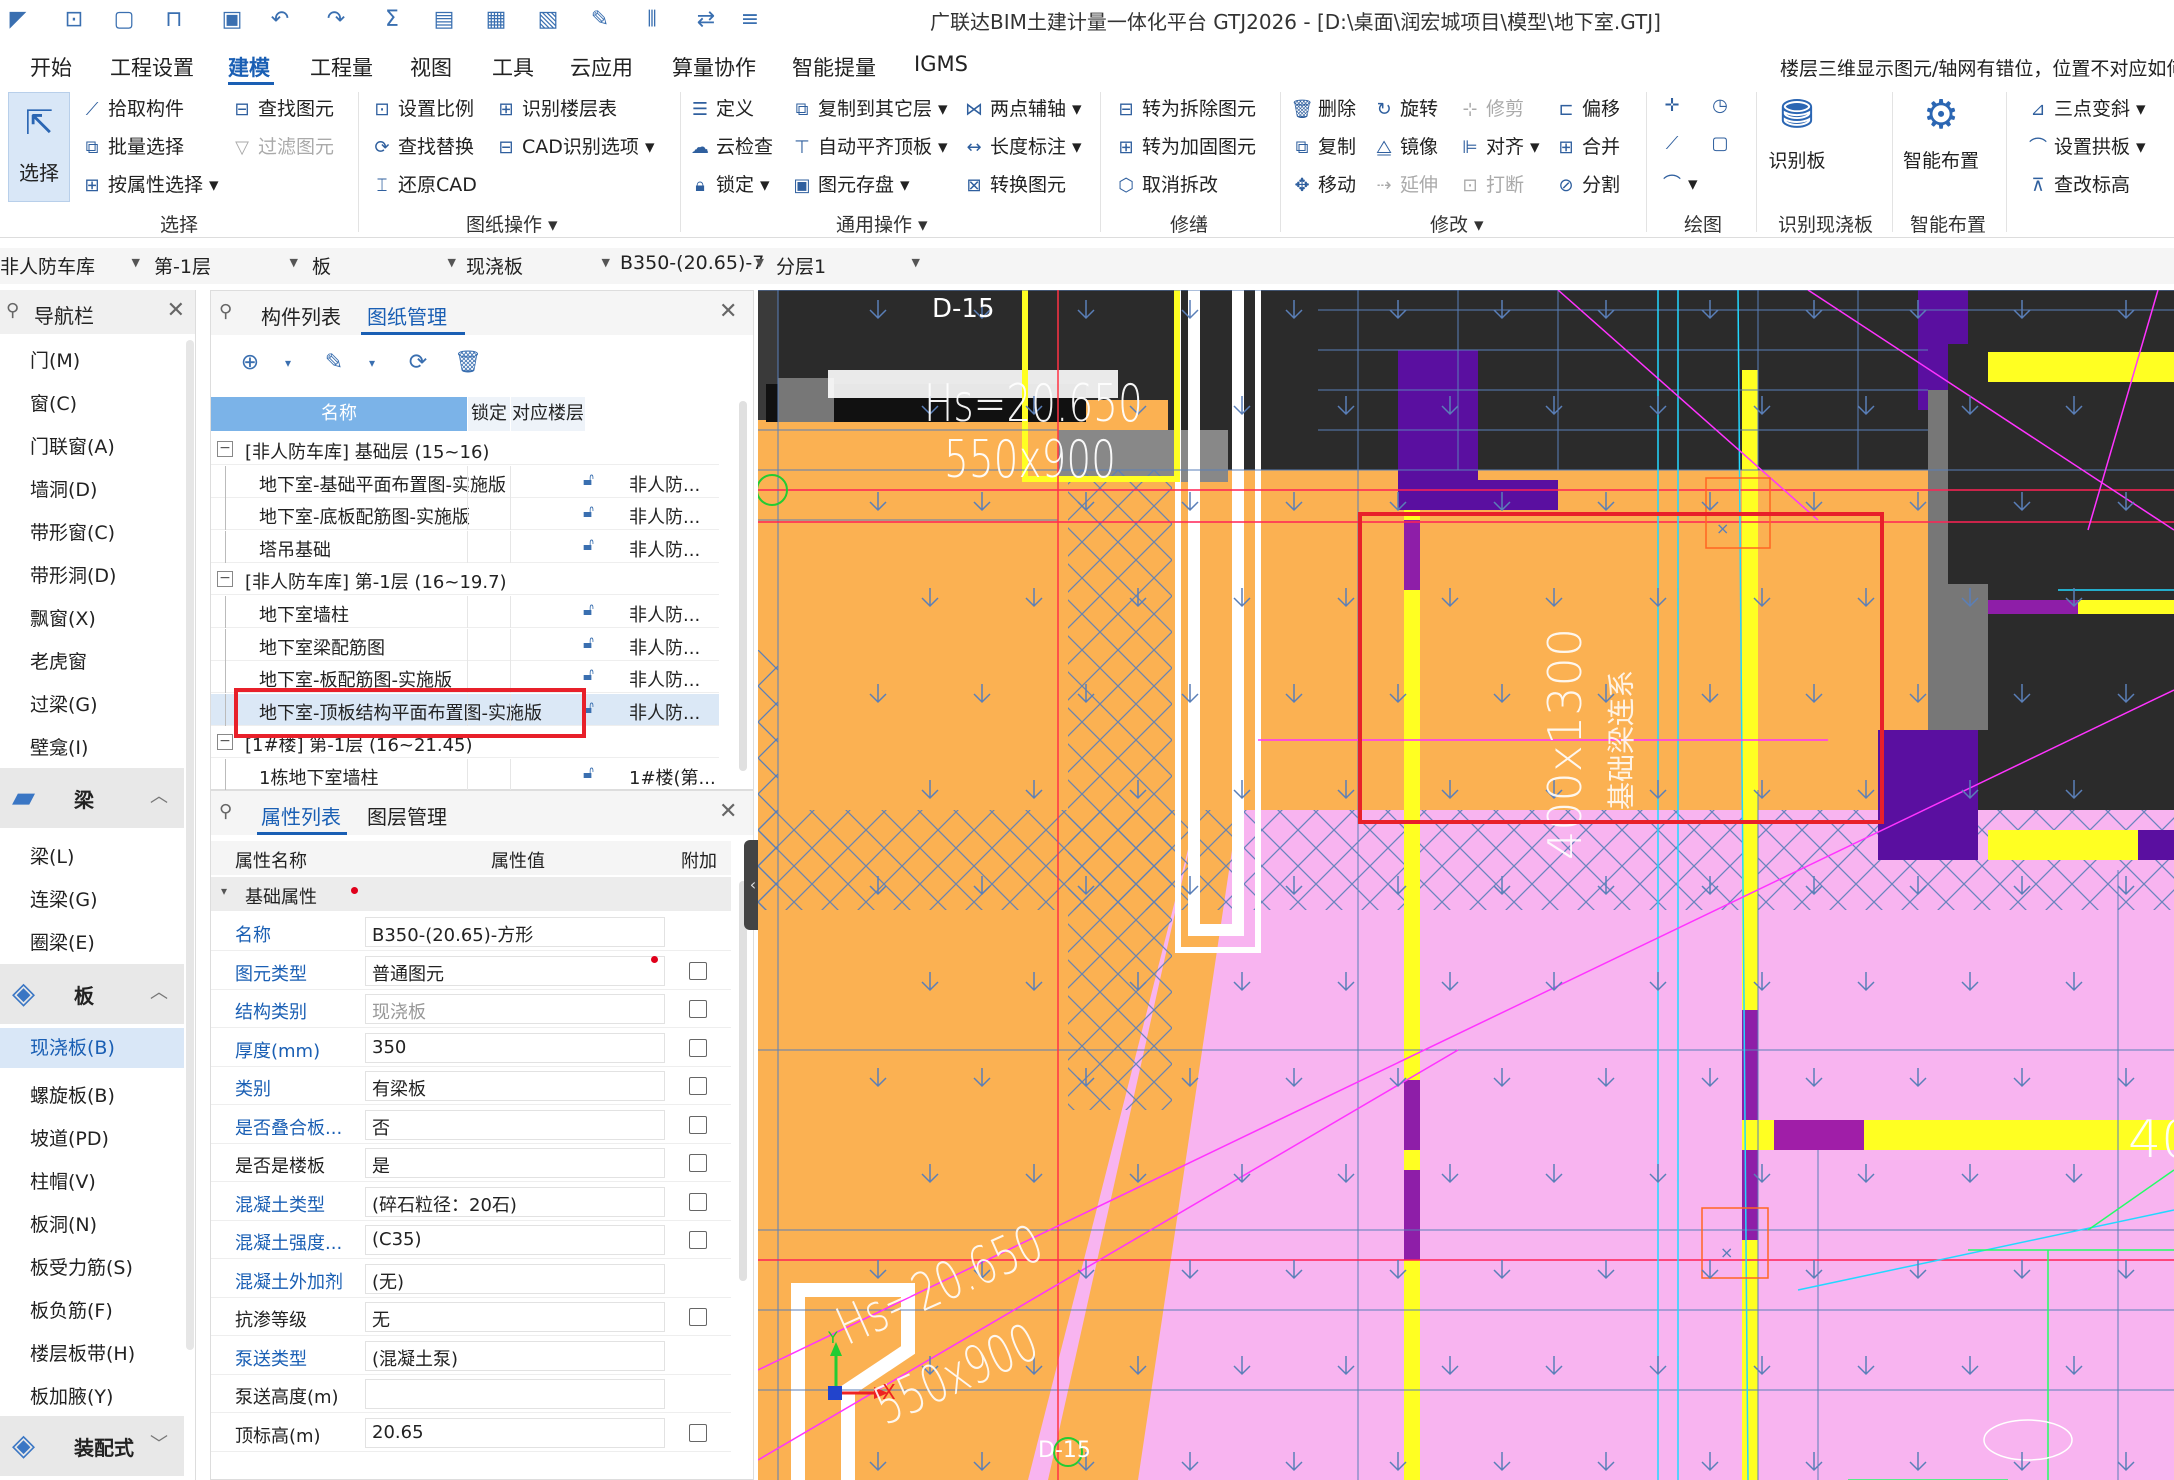 This screenshot has width=2174, height=1480. What do you see at coordinates (422, 145) in the screenshot?
I see `find-replace-button: ⟳ 查找替换` at bounding box center [422, 145].